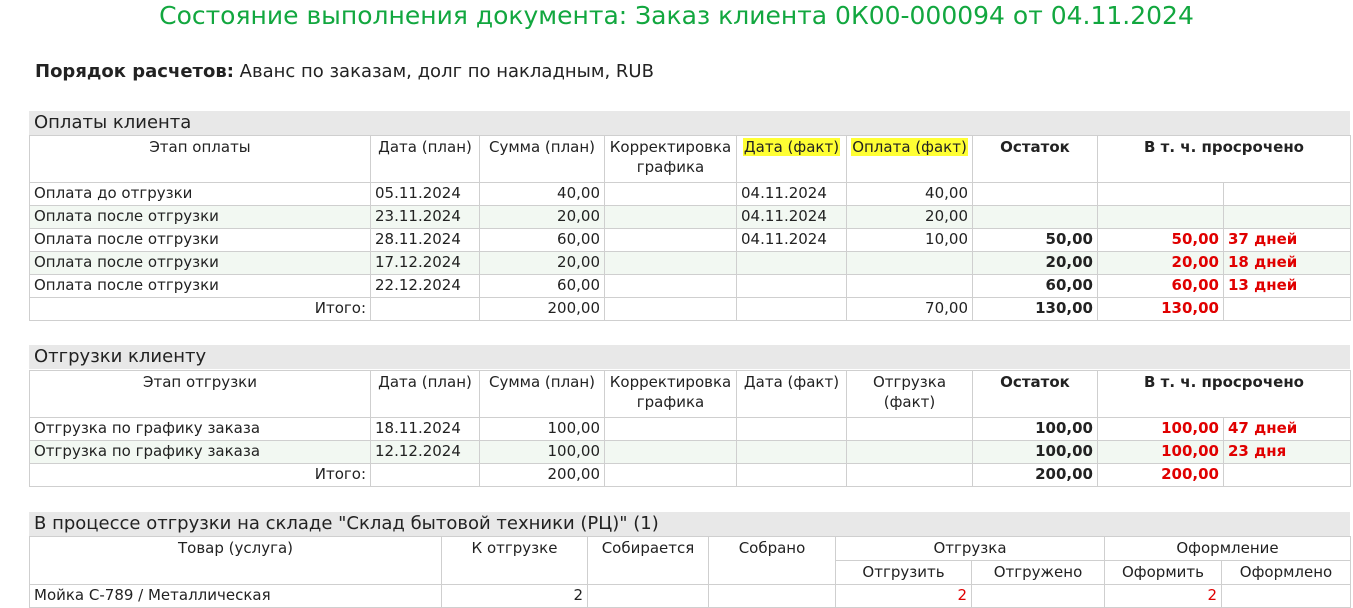 This screenshot has width=1353, height=608. I want to click on col-sum-plan: Сумма (план), so click(542, 394).